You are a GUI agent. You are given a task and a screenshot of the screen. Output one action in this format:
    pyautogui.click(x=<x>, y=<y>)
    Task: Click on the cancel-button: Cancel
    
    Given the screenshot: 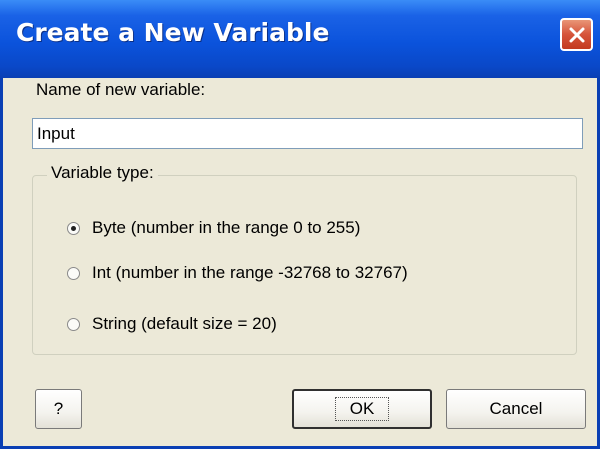 What is the action you would take?
    pyautogui.click(x=516, y=409)
    